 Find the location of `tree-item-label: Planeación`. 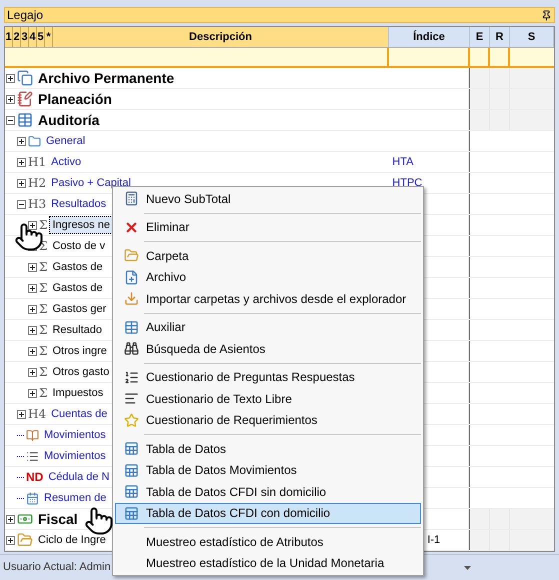

tree-item-label: Planeación is located at coordinates (75, 99).